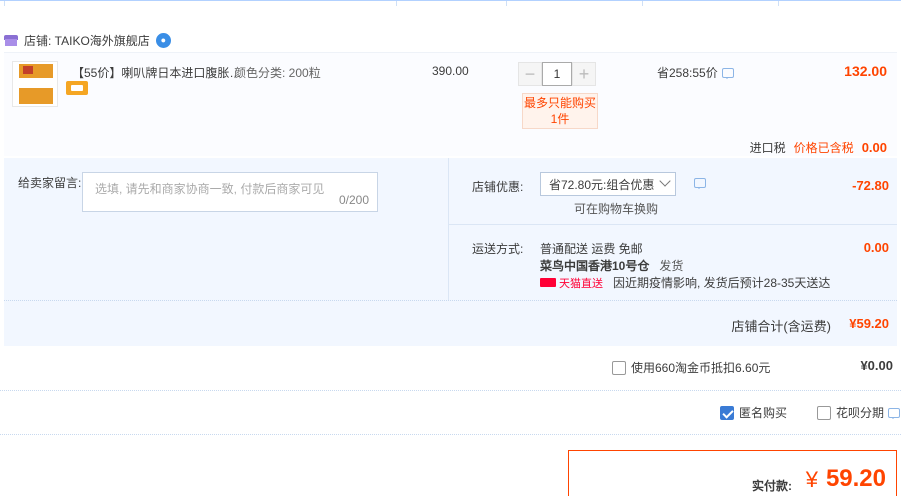  I want to click on shipping-method: 普通配送 运费 免邮, so click(591, 249).